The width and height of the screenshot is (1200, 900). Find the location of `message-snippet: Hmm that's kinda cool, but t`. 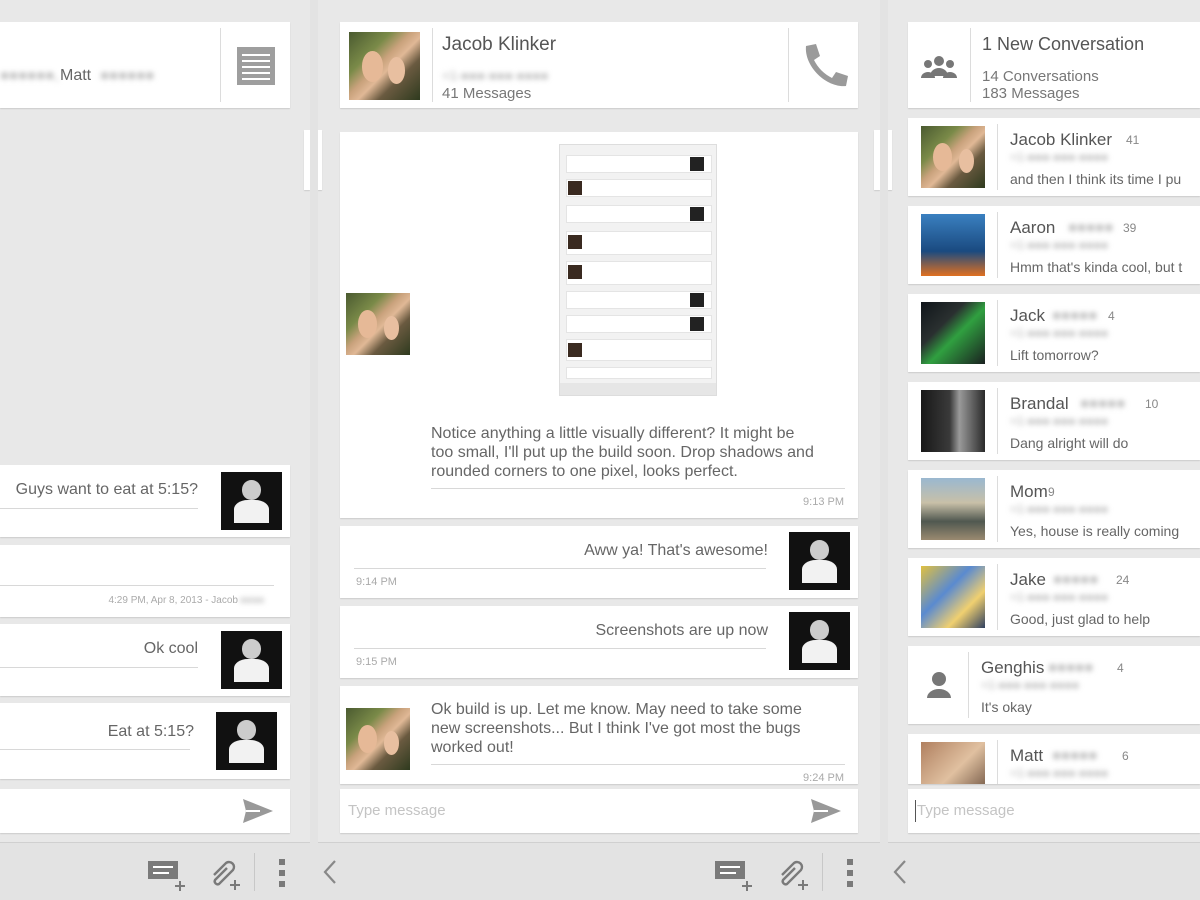

message-snippet: Hmm that's kinda cool, but t is located at coordinates (1096, 267).